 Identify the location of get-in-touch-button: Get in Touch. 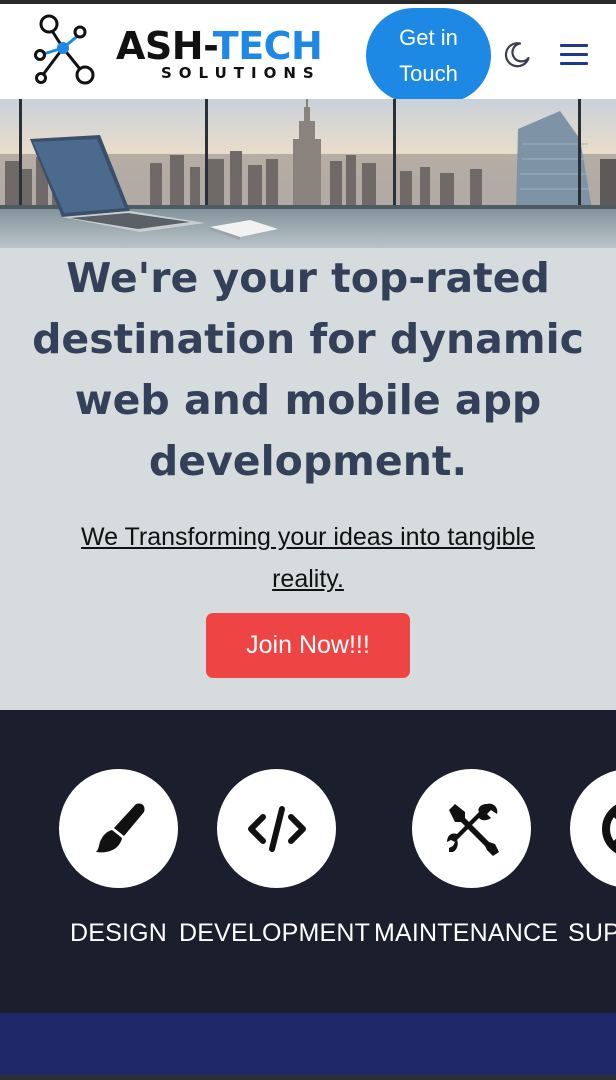
(428, 55).